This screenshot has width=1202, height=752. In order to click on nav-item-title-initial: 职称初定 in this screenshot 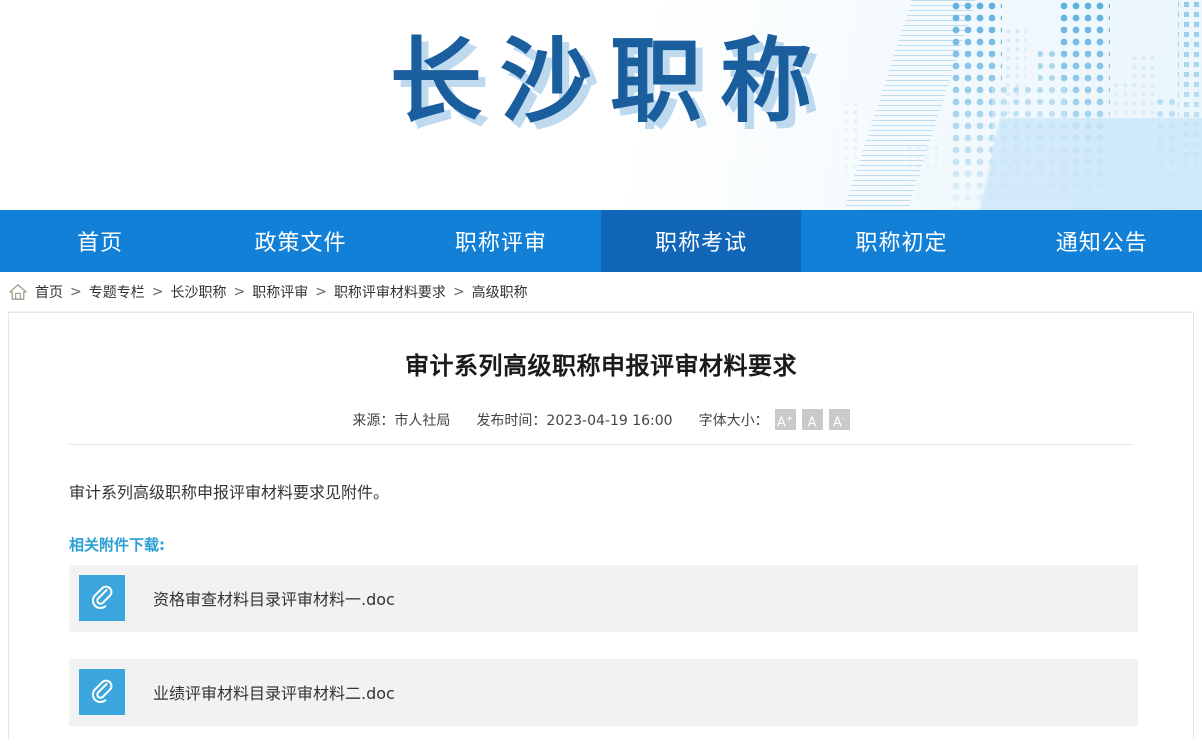, I will do `click(901, 241)`.